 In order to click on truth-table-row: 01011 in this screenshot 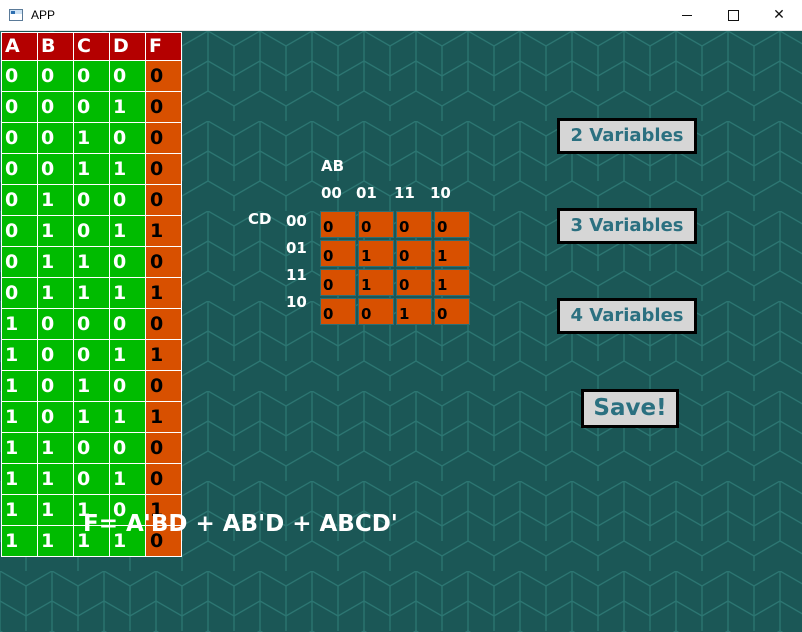, I will do `click(91, 231)`.